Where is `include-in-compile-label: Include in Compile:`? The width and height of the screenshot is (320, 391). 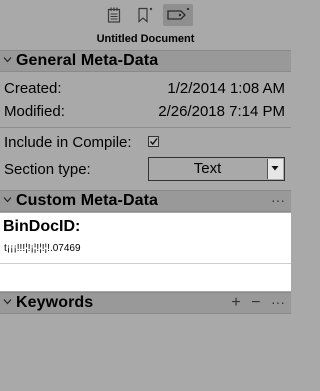 include-in-compile-label: Include in Compile: is located at coordinates (68, 142).